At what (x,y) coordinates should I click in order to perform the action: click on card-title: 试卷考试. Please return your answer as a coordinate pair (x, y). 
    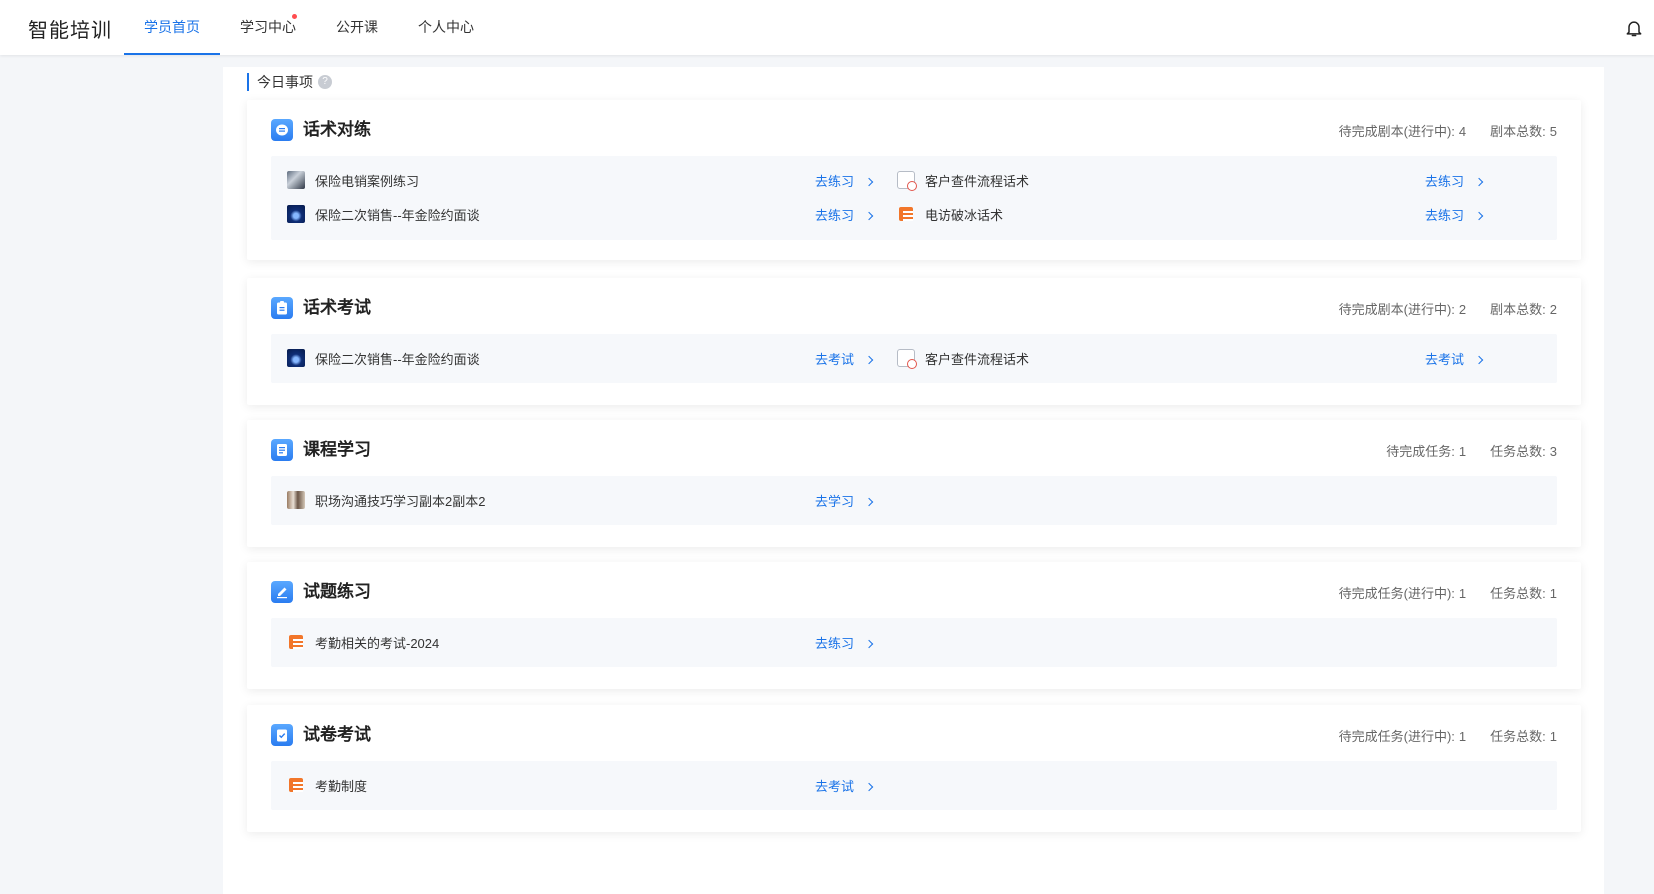
    Looking at the image, I should click on (337, 734).